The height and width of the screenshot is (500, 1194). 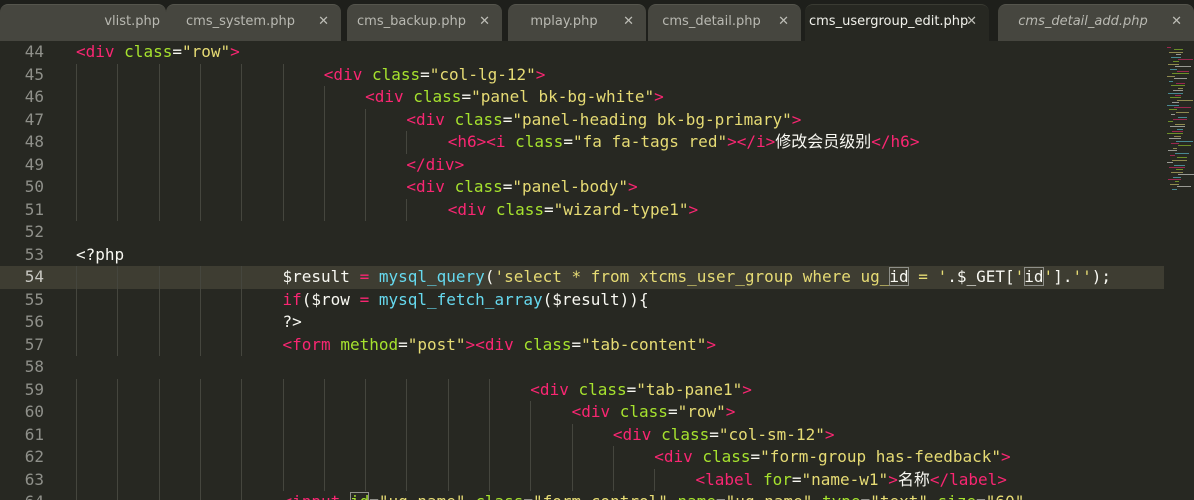 I want to click on line-number: 50, so click(x=34, y=186).